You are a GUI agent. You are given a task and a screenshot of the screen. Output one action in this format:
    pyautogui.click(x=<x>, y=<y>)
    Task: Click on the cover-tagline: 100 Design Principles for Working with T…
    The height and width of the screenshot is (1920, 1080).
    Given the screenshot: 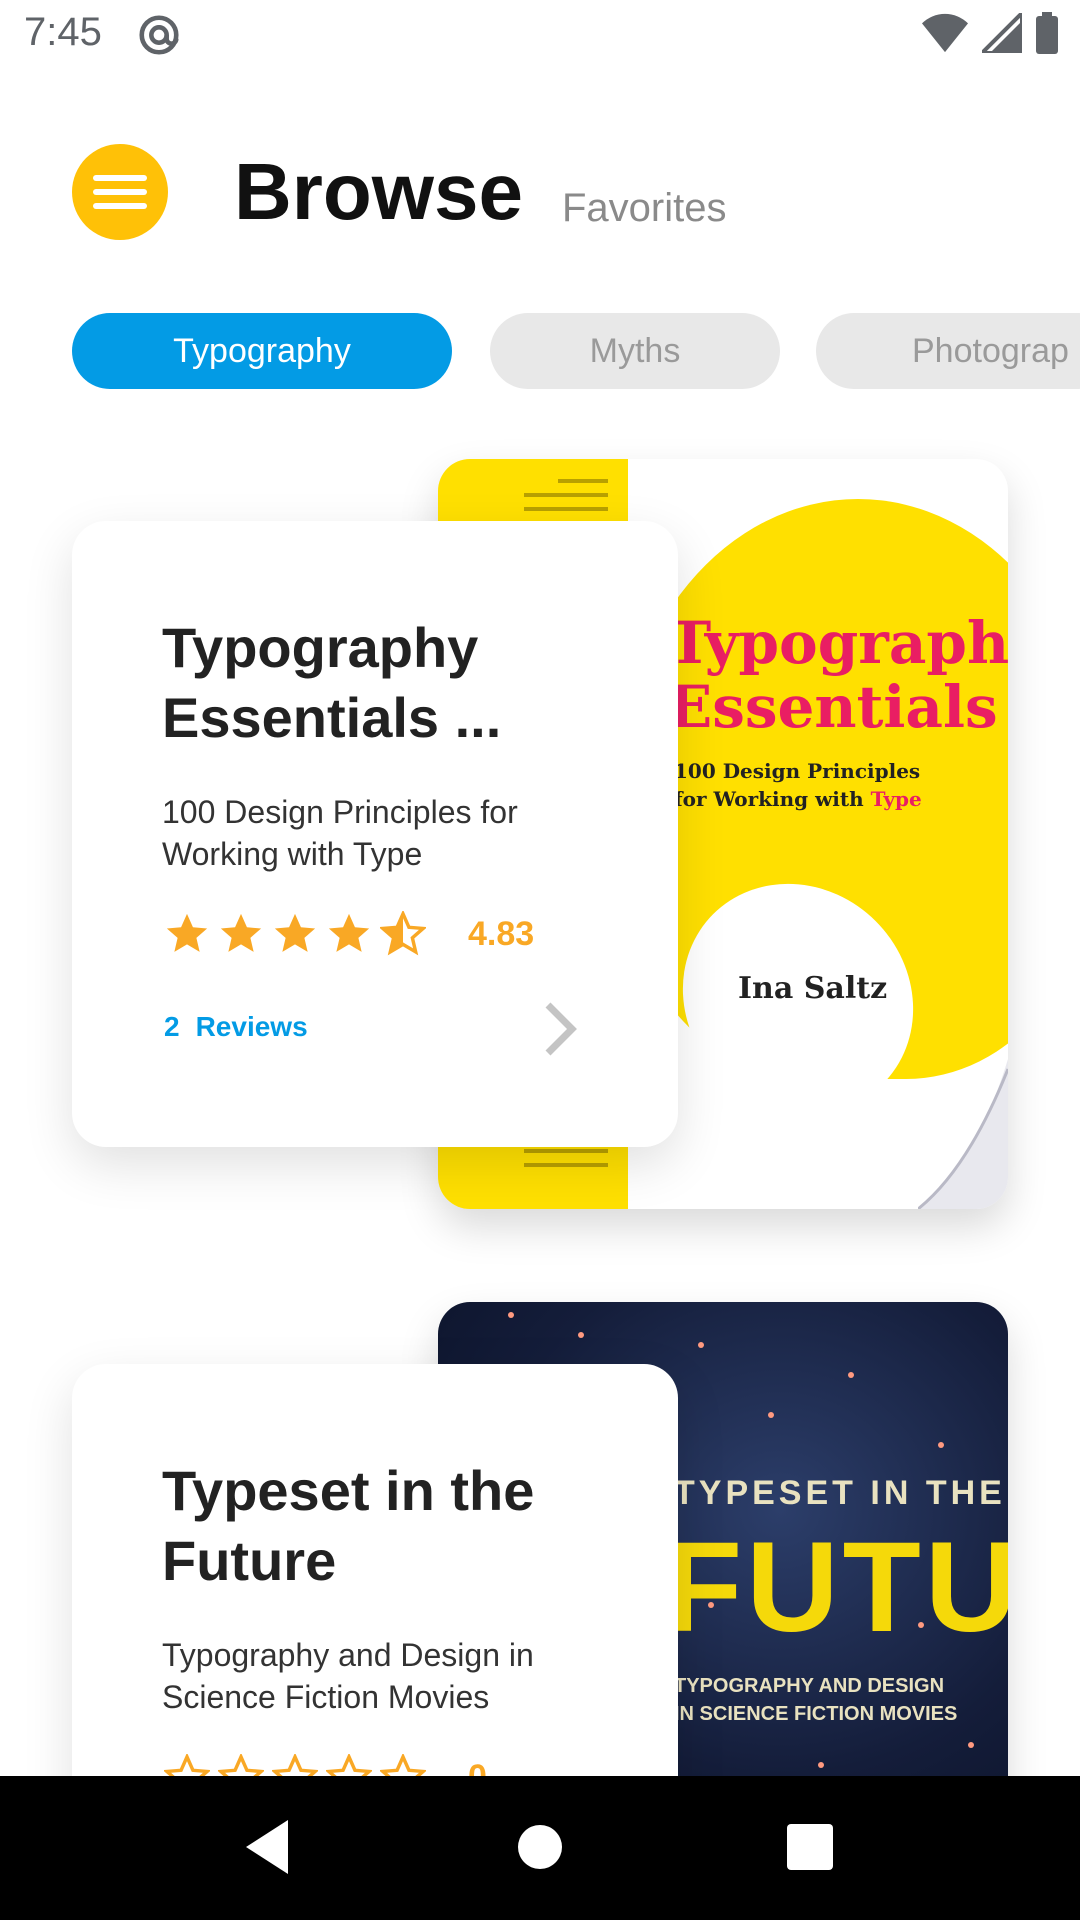 What is the action you would take?
    pyautogui.click(x=798, y=785)
    